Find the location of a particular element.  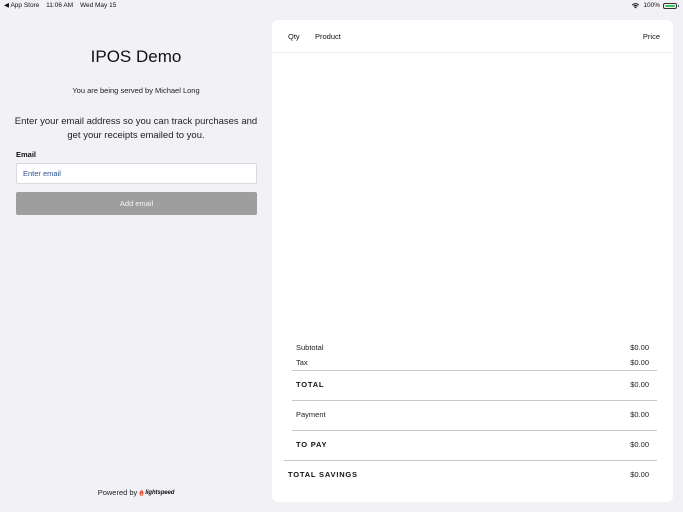

payment-label: Payment is located at coordinates (311, 414).